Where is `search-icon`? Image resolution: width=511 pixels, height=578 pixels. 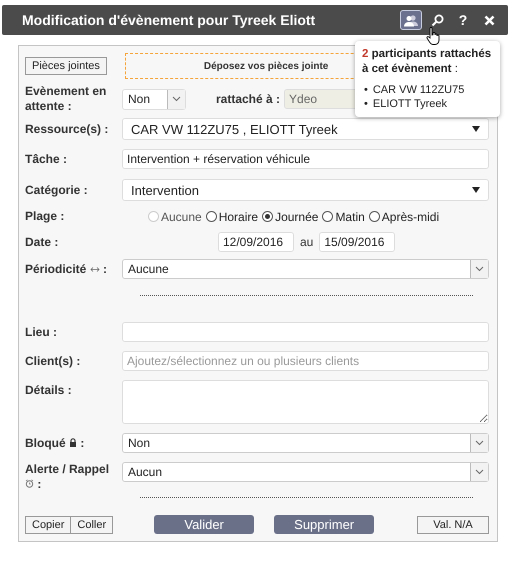 search-icon is located at coordinates (437, 20).